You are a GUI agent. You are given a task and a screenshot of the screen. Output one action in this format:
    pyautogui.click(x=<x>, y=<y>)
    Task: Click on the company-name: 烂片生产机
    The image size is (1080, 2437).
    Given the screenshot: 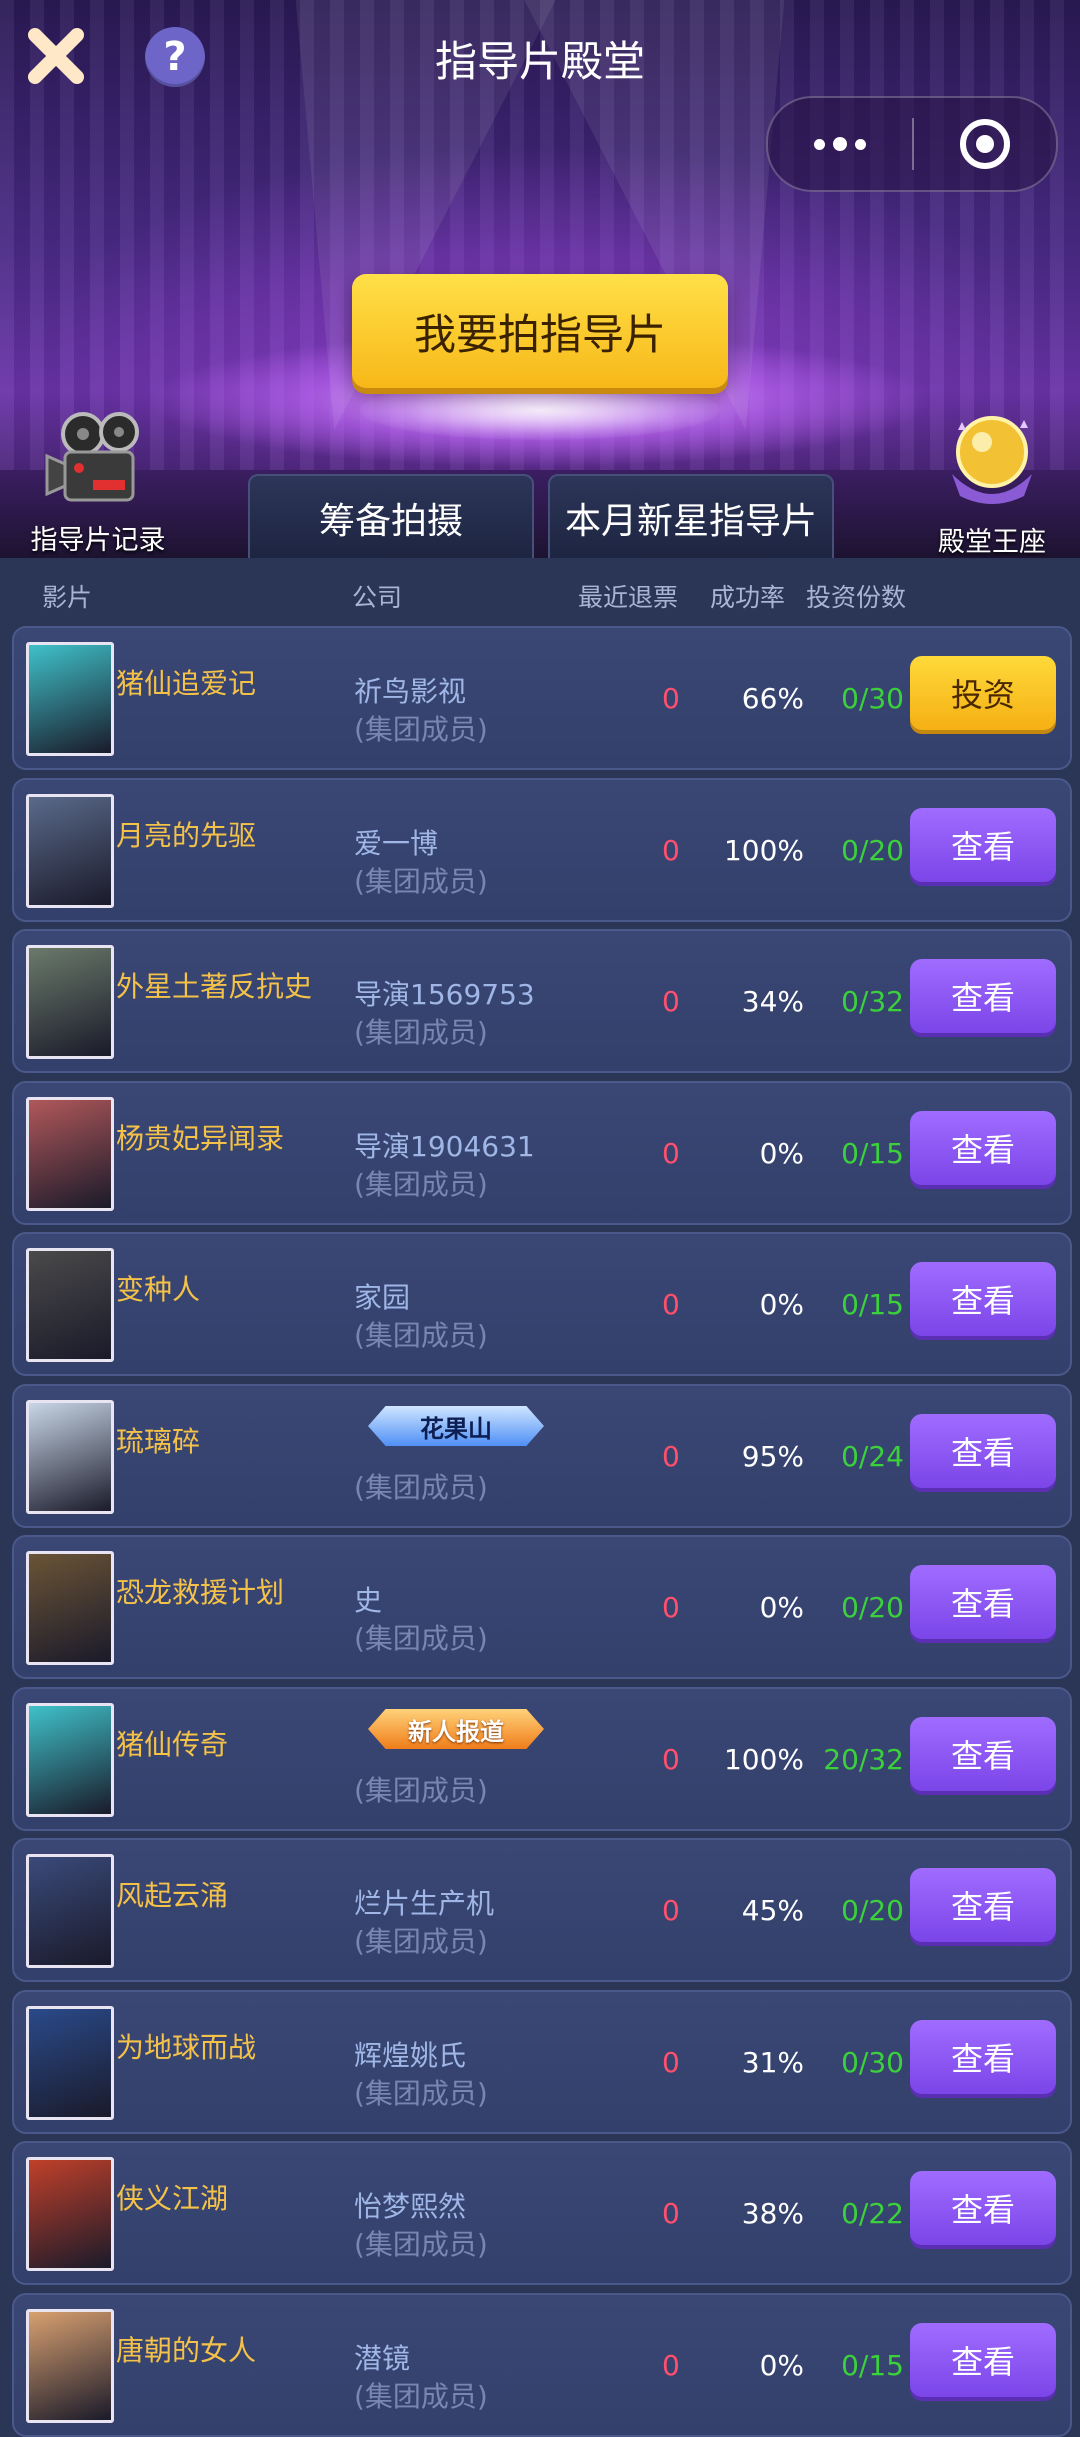 What is the action you would take?
    pyautogui.click(x=424, y=1902)
    